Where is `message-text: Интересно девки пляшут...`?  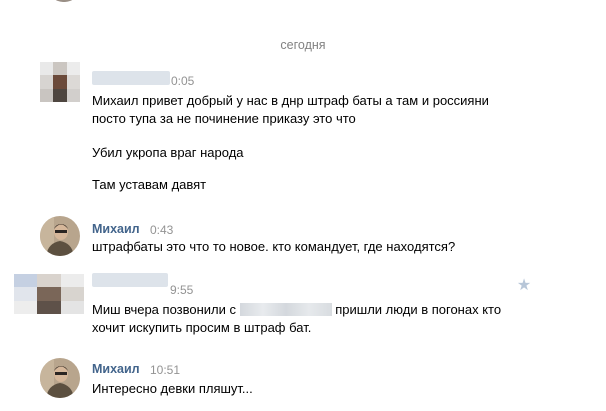
message-text: Интересно девки пляшут... is located at coordinates (172, 388).